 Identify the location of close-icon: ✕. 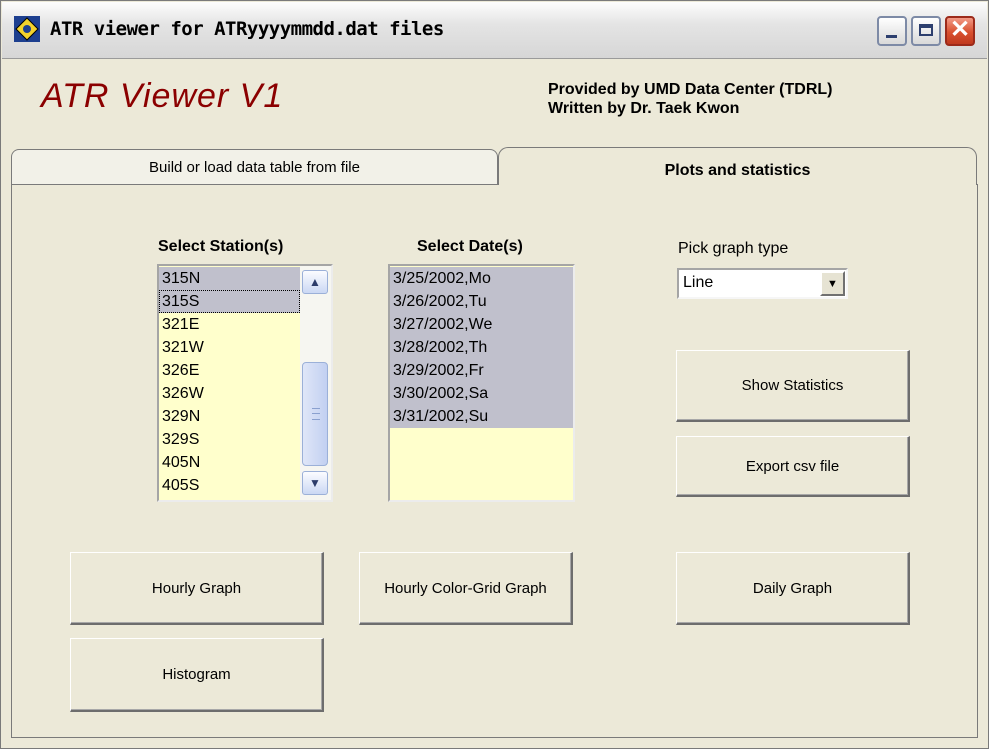
(960, 29).